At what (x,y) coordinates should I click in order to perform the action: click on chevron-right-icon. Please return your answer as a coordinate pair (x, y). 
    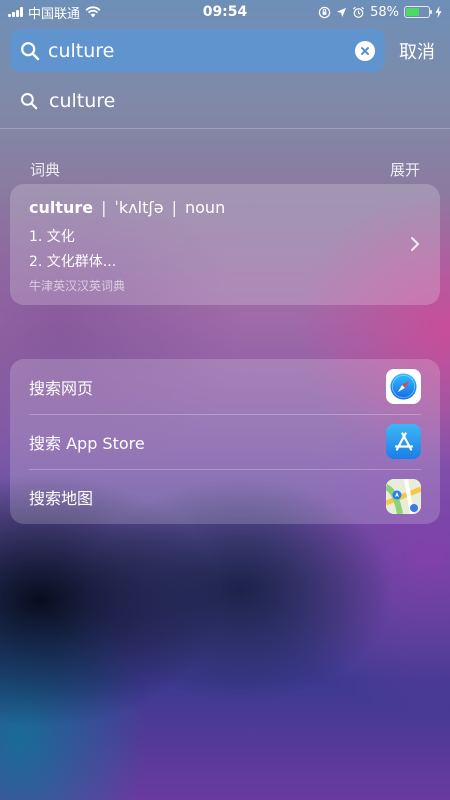
    Looking at the image, I should click on (415, 244).